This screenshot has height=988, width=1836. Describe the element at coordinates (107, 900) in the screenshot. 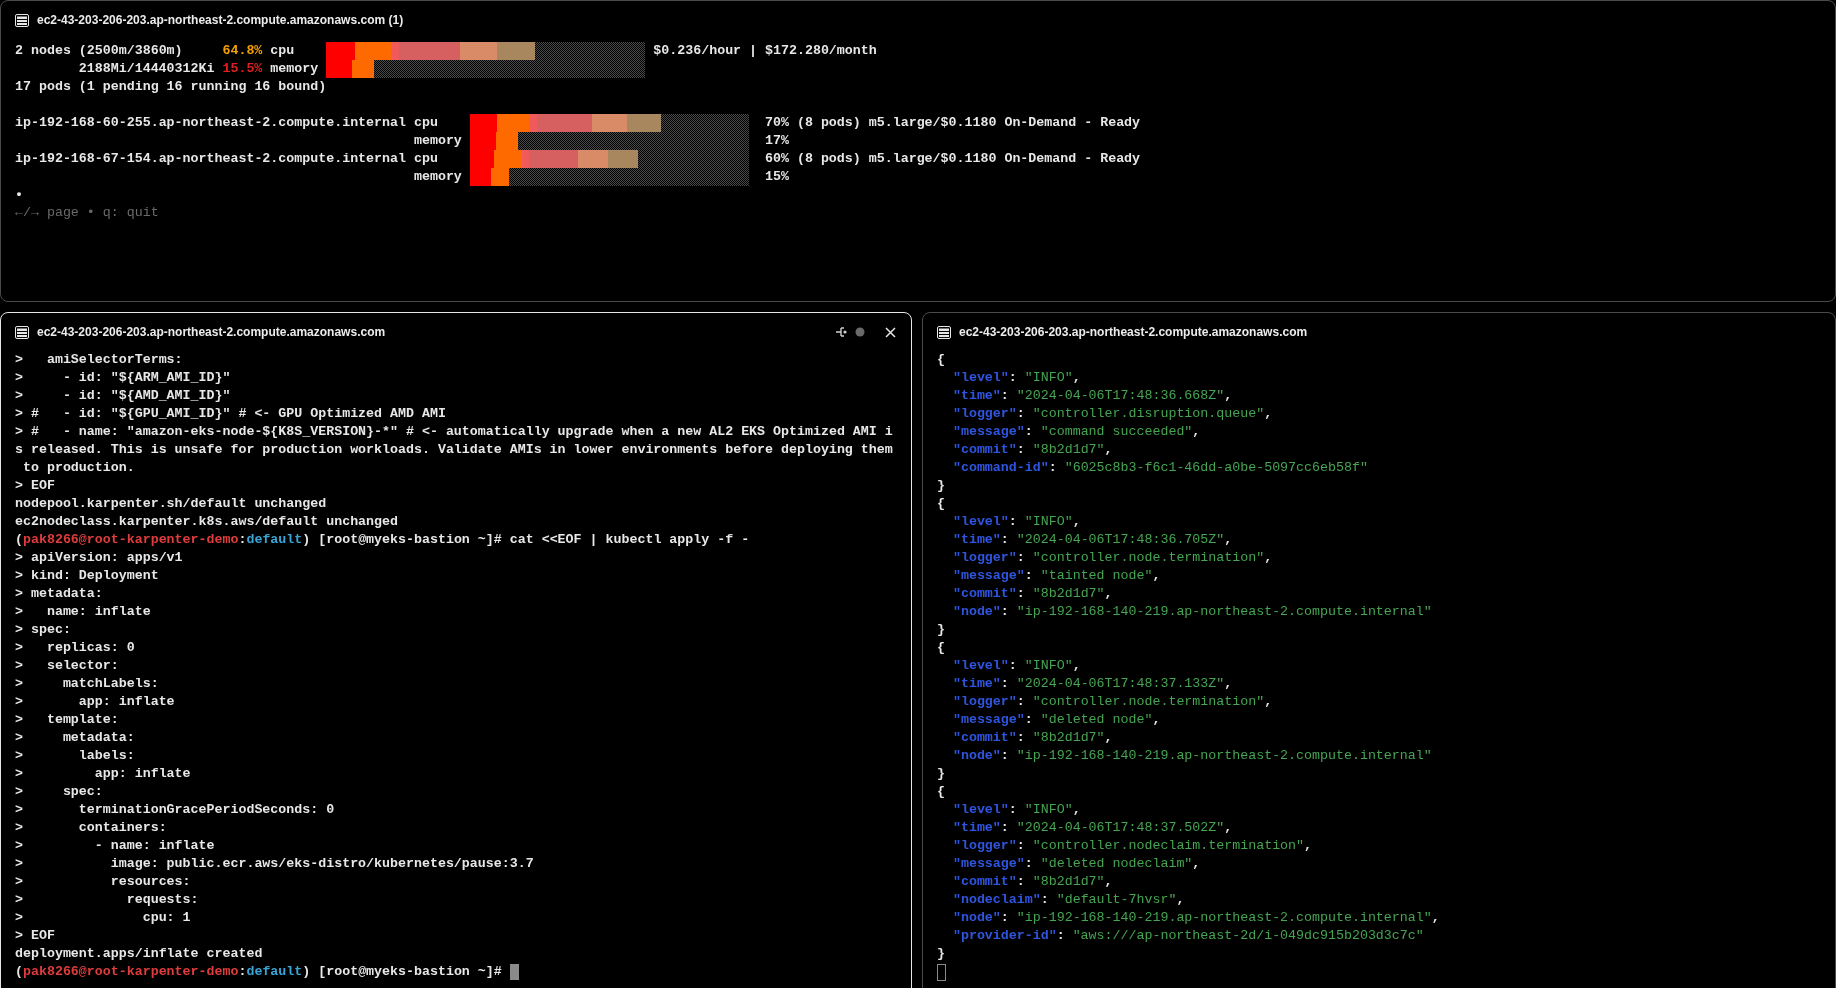

I see `terminal-line: > requests:` at that location.